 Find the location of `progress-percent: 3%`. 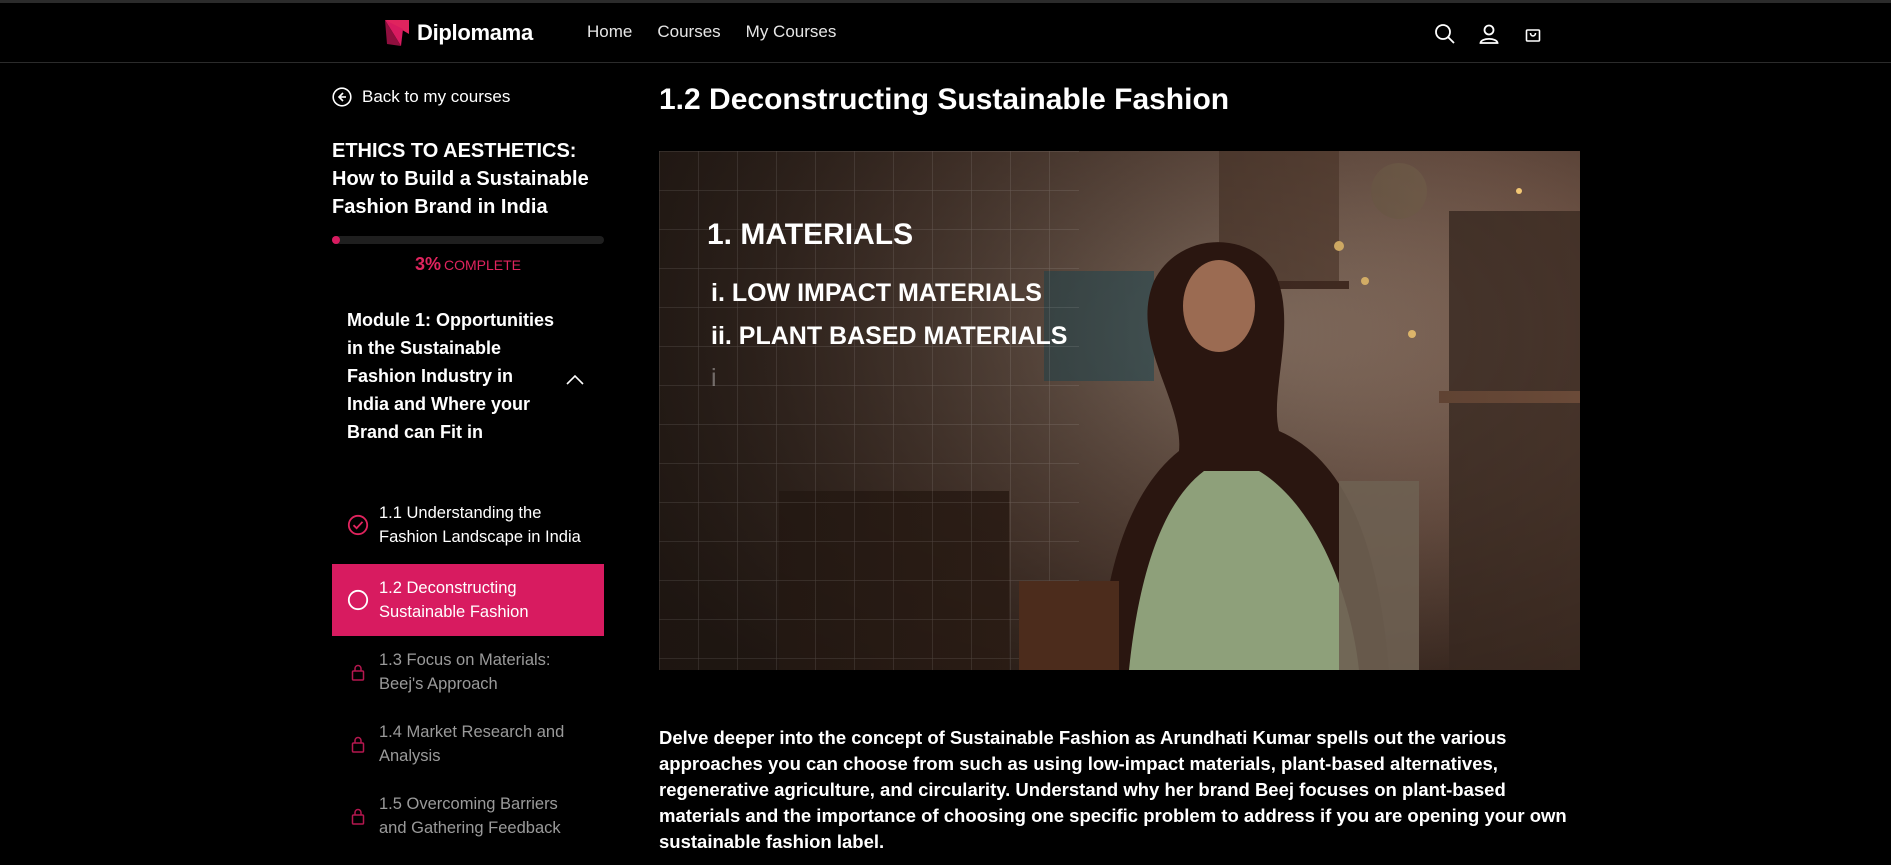

progress-percent: 3% is located at coordinates (427, 264).